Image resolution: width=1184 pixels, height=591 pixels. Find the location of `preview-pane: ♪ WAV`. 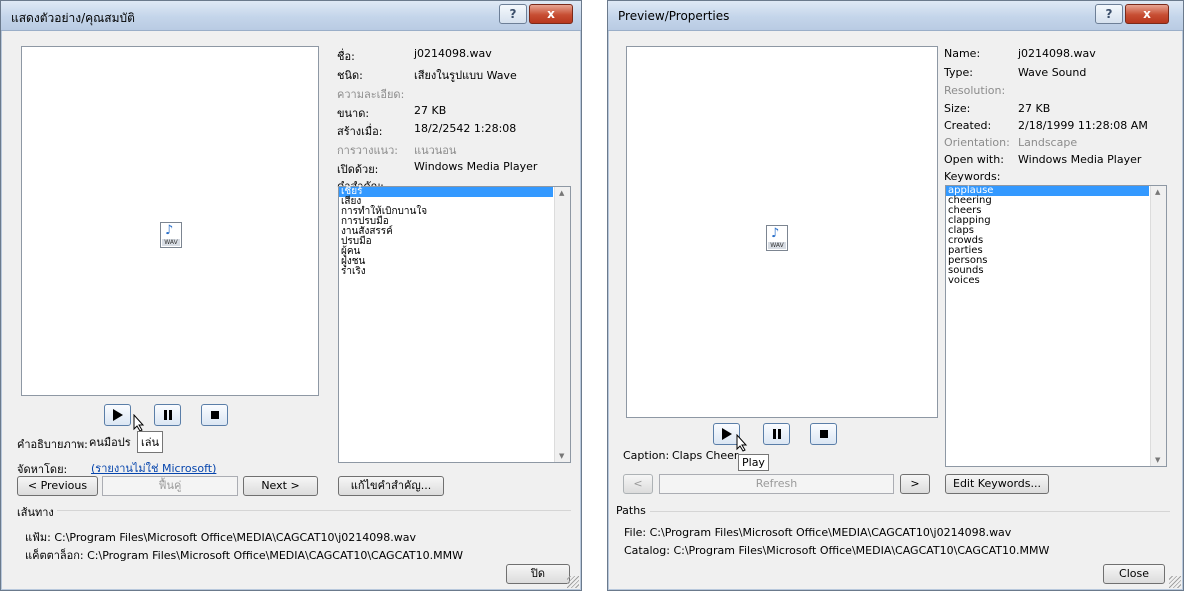

preview-pane: ♪ WAV is located at coordinates (170, 221).